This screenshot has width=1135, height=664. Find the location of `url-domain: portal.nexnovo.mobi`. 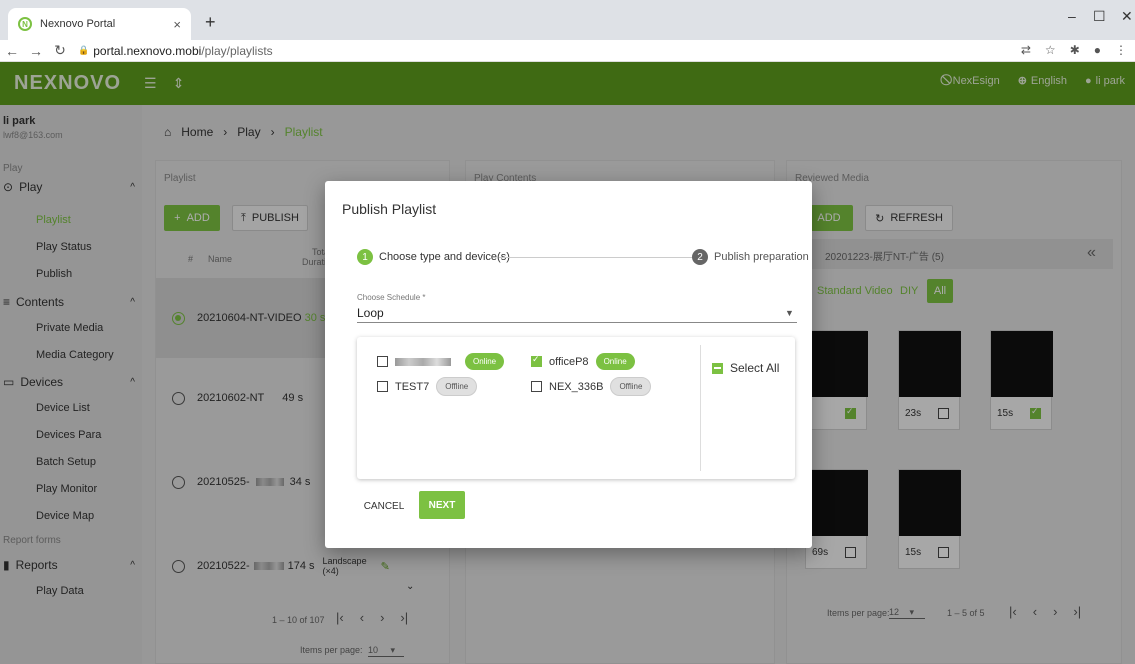

url-domain: portal.nexnovo.mobi is located at coordinates (147, 50).